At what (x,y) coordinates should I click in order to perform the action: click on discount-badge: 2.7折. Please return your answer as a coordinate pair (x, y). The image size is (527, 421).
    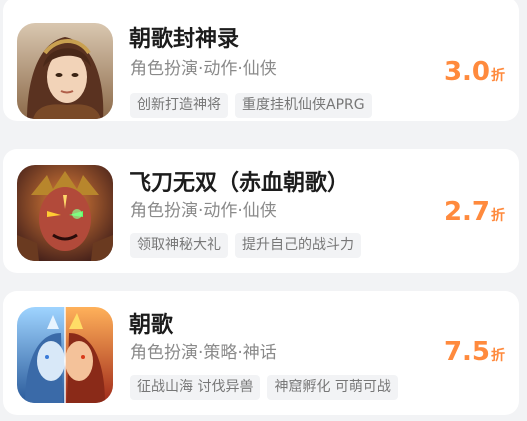
    Looking at the image, I should click on (474, 212).